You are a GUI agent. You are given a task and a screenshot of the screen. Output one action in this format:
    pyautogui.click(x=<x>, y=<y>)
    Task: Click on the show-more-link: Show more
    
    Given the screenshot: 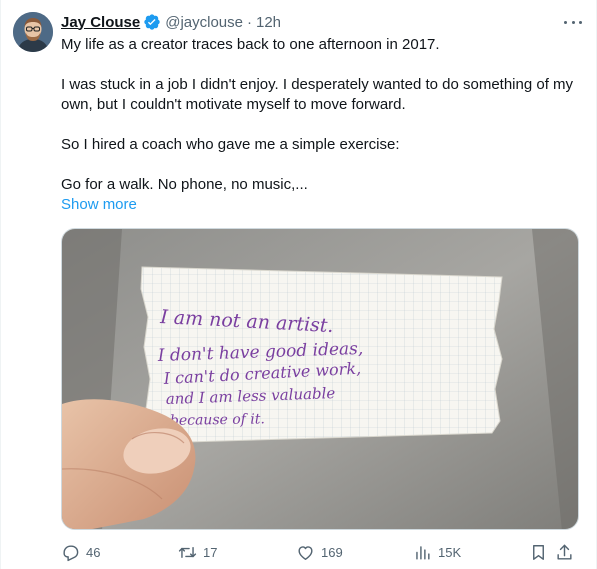 What is the action you would take?
    pyautogui.click(x=99, y=205)
    